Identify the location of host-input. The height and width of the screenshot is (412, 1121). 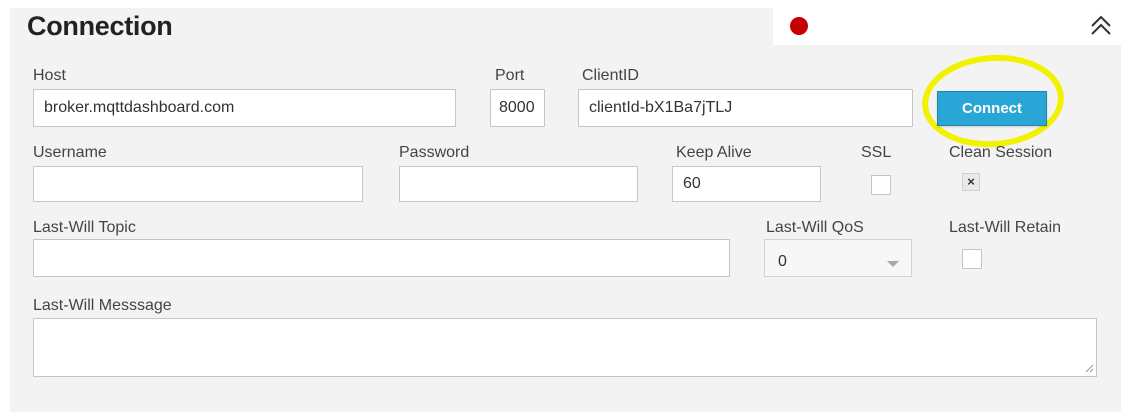
(244, 108).